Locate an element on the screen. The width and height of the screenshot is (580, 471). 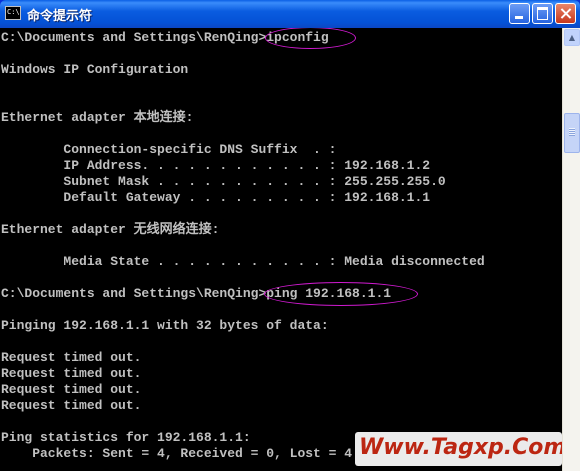
console-line: Ethernet adapter 无线网络连接: is located at coordinates (110, 229).